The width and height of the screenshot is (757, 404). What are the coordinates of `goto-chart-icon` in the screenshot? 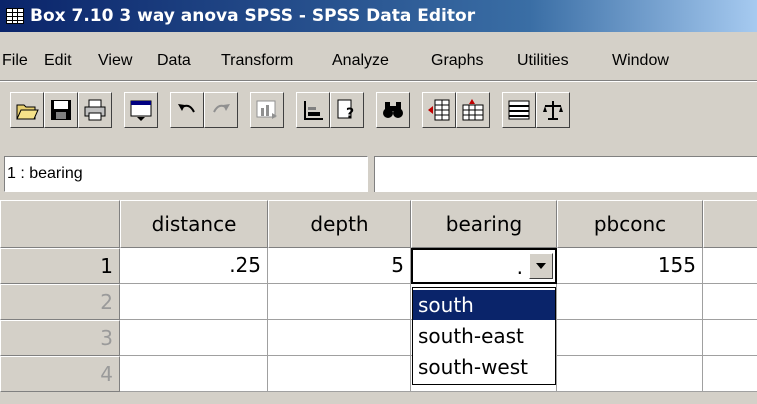 It's located at (266, 109).